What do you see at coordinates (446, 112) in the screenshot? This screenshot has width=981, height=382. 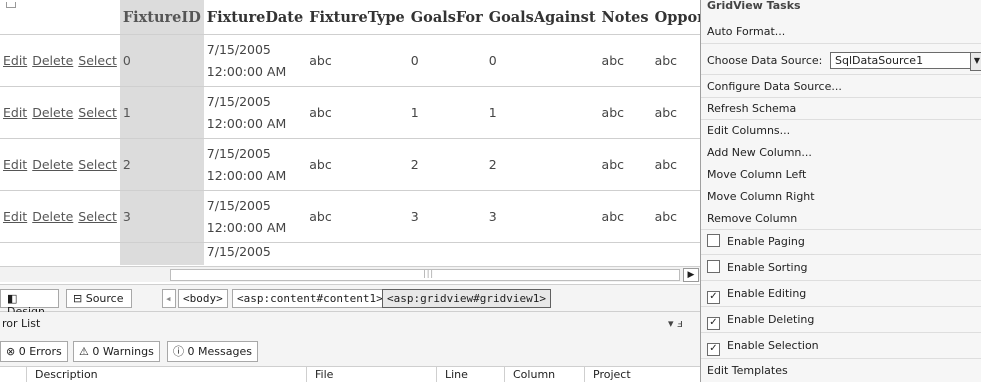 I see `cell-goalsfor: 1` at bounding box center [446, 112].